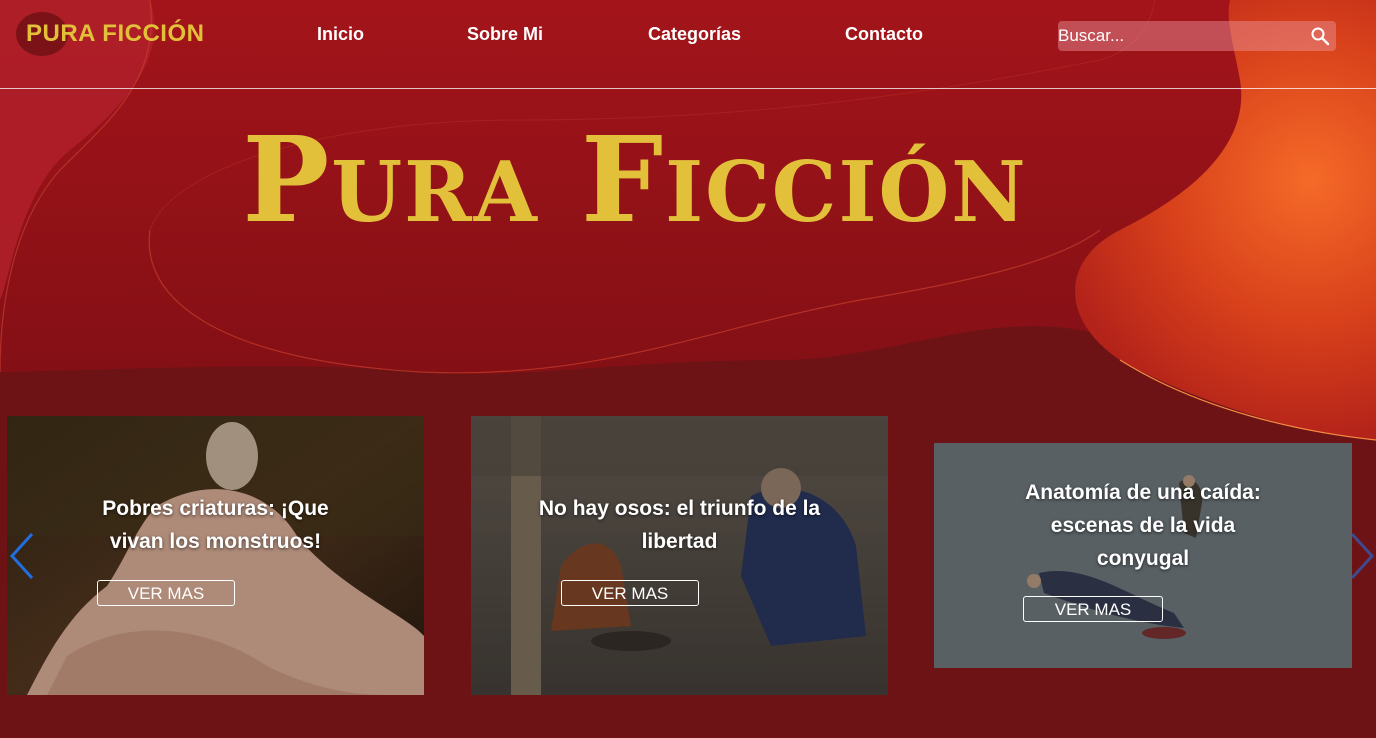  I want to click on hero-title: Pura Ficción, so click(635, 179).